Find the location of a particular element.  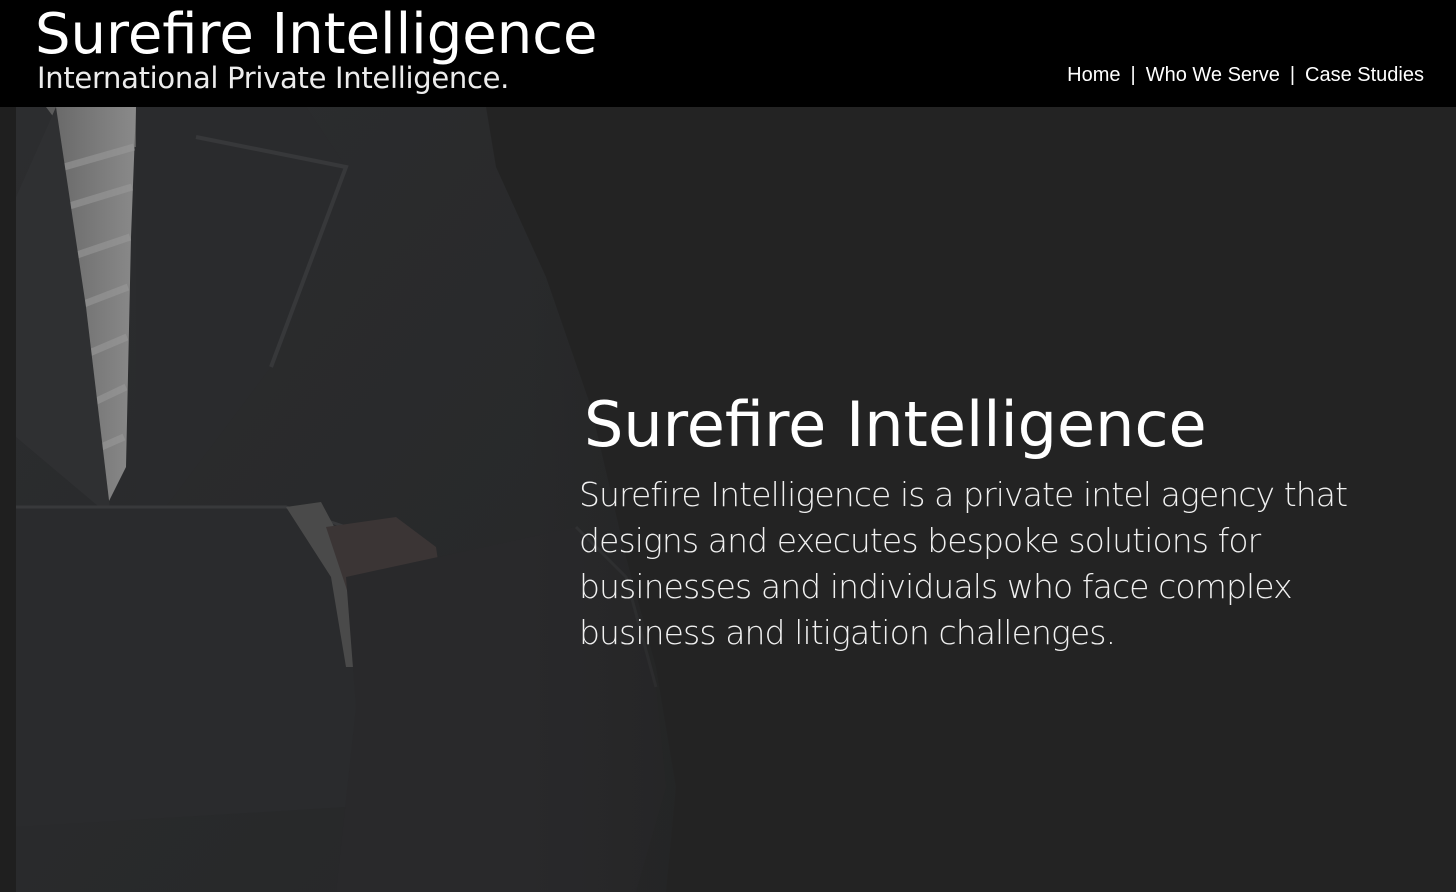

hero-heading: Surefire Intelligence is located at coordinates (895, 424).